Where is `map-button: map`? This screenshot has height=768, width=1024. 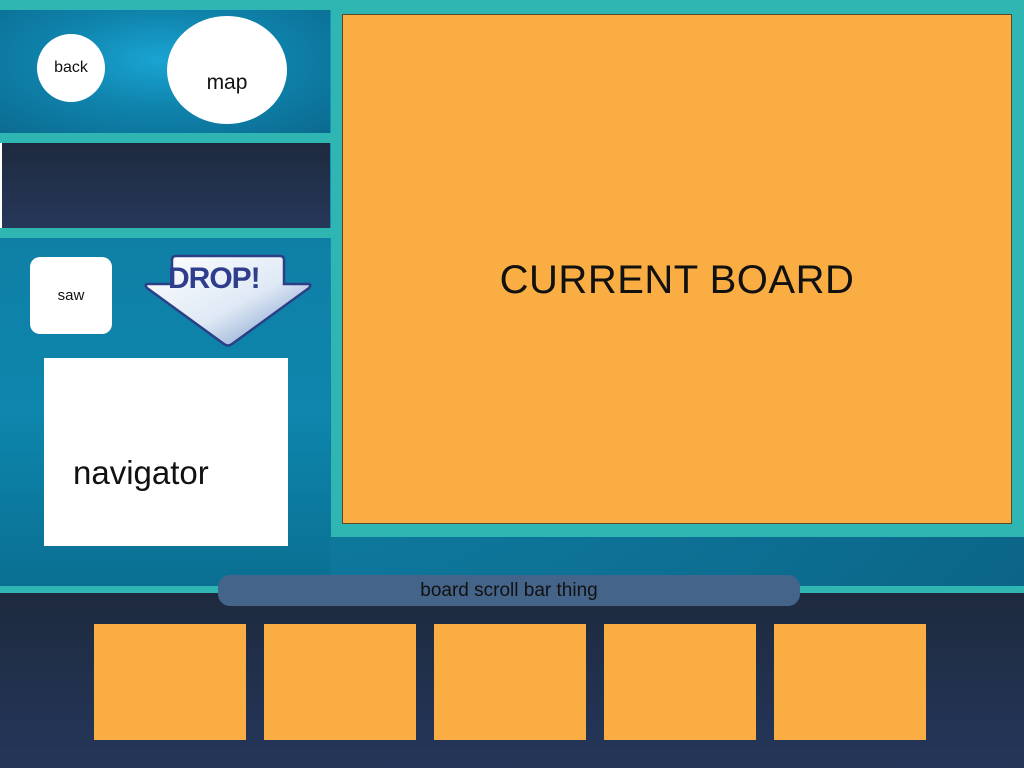 map-button: map is located at coordinates (227, 70).